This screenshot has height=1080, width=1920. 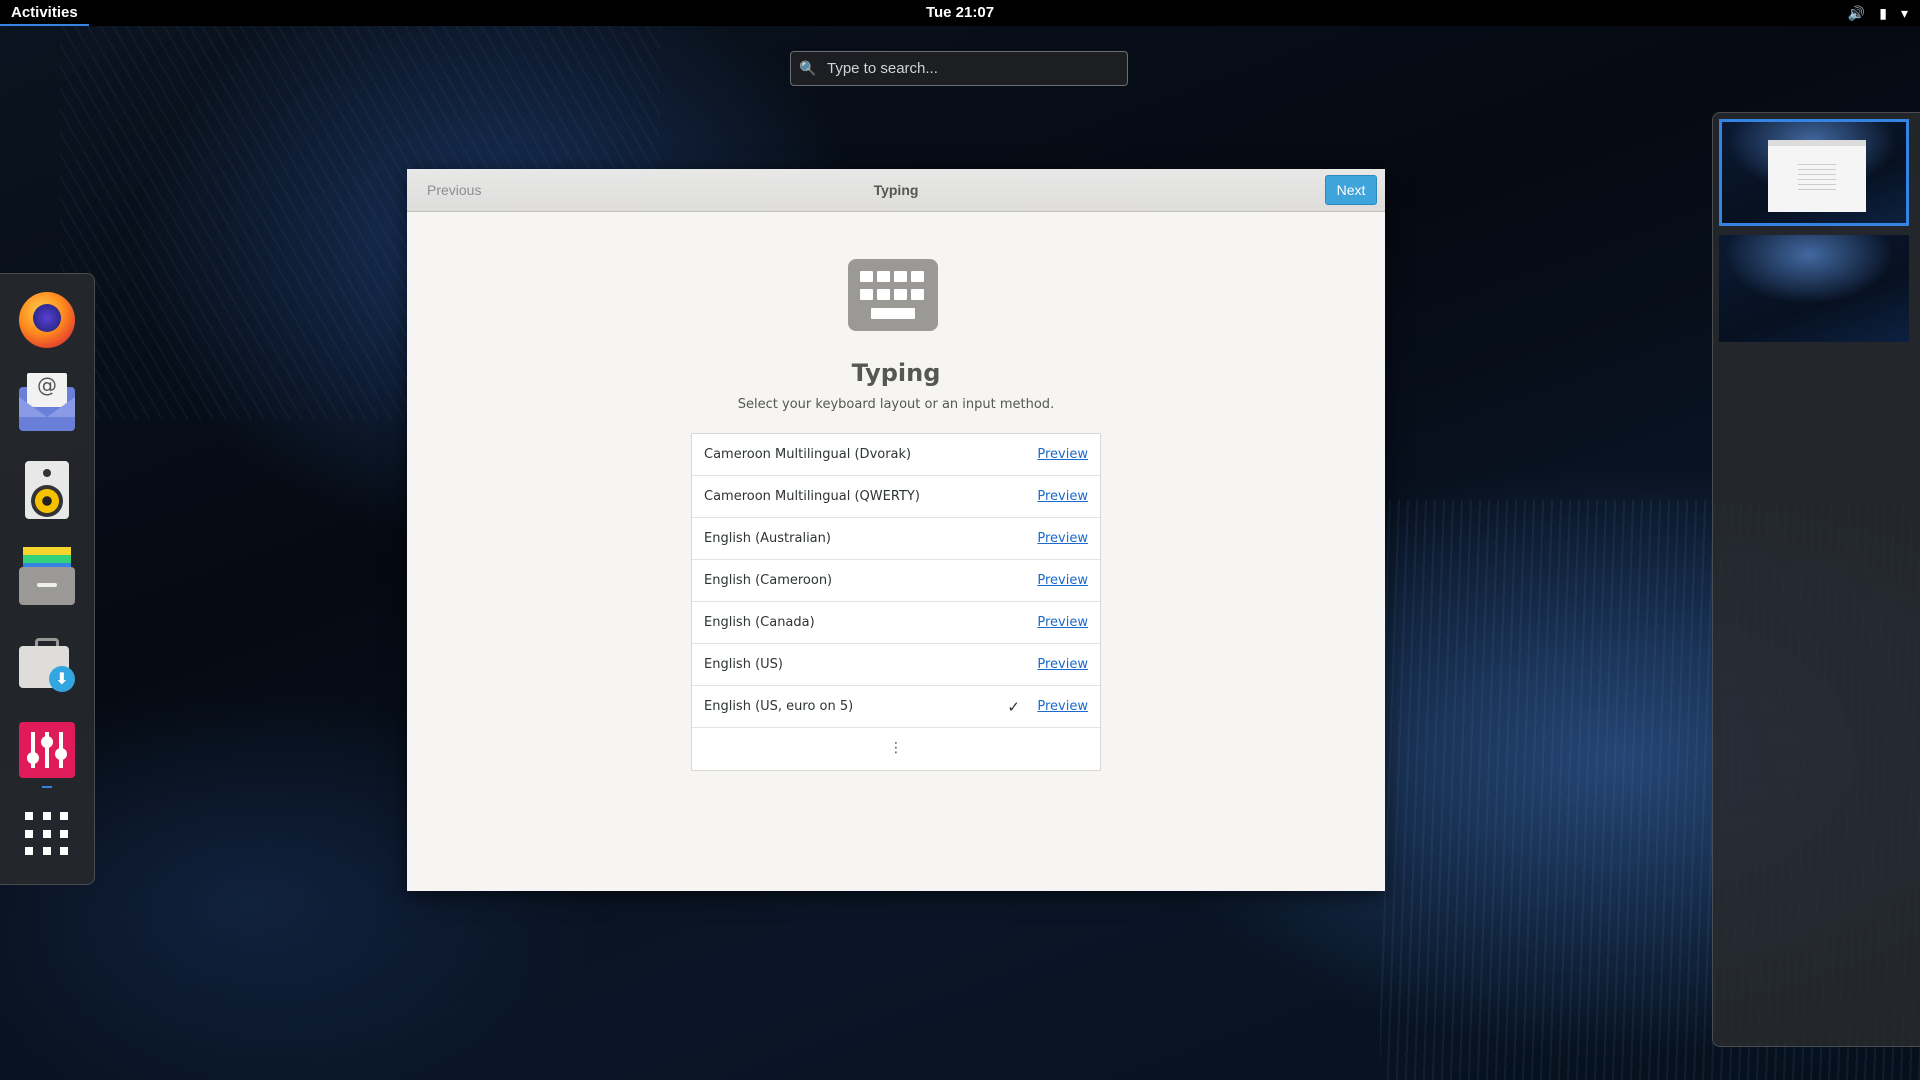 I want to click on layout-name: English (Cameroon), so click(x=768, y=580).